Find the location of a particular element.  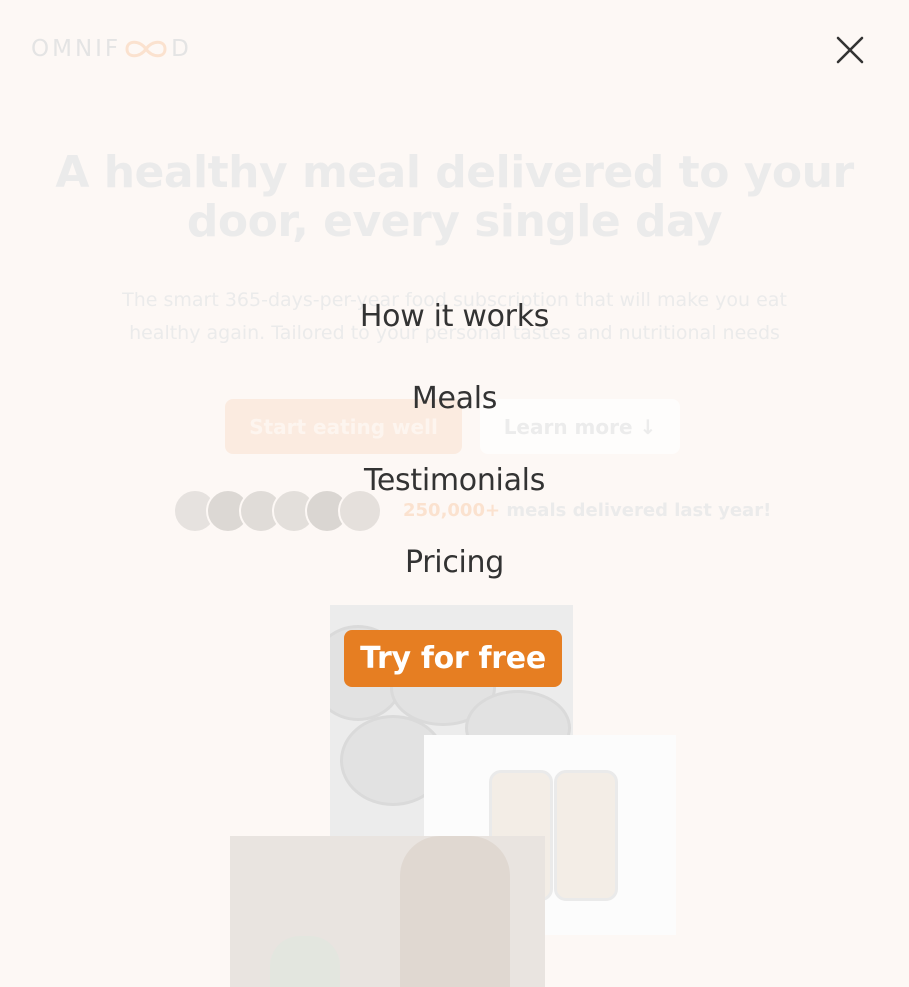

try-for-free-button: Try for free is located at coordinates (453, 658).